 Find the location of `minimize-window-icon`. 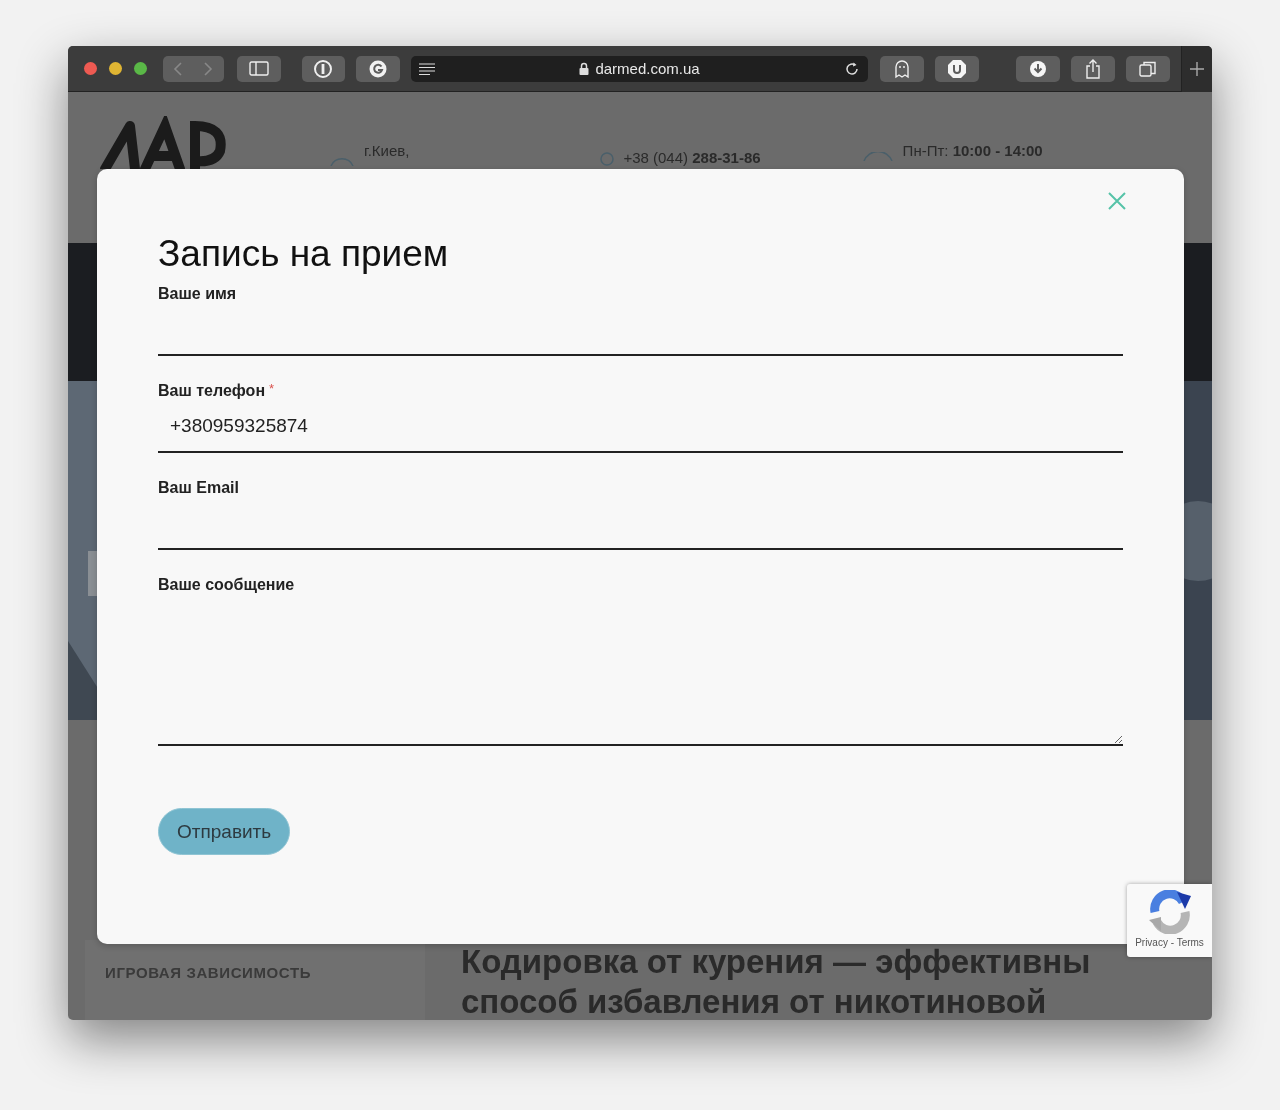

minimize-window-icon is located at coordinates (115, 68).